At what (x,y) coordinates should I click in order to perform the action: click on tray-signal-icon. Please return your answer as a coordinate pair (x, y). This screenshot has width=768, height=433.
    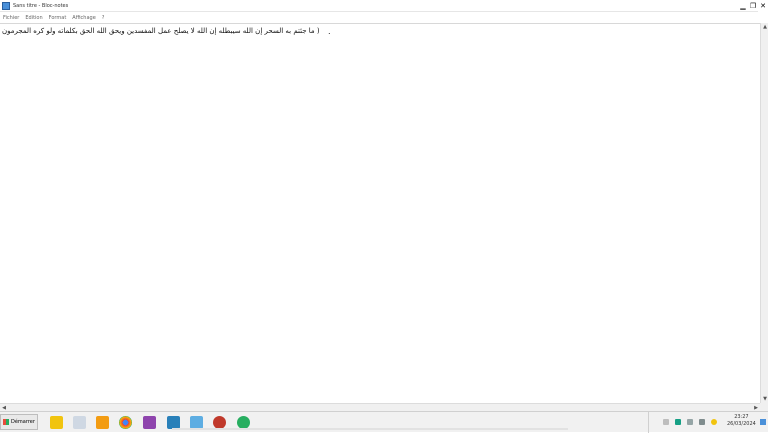
    Looking at the image, I should click on (690, 422).